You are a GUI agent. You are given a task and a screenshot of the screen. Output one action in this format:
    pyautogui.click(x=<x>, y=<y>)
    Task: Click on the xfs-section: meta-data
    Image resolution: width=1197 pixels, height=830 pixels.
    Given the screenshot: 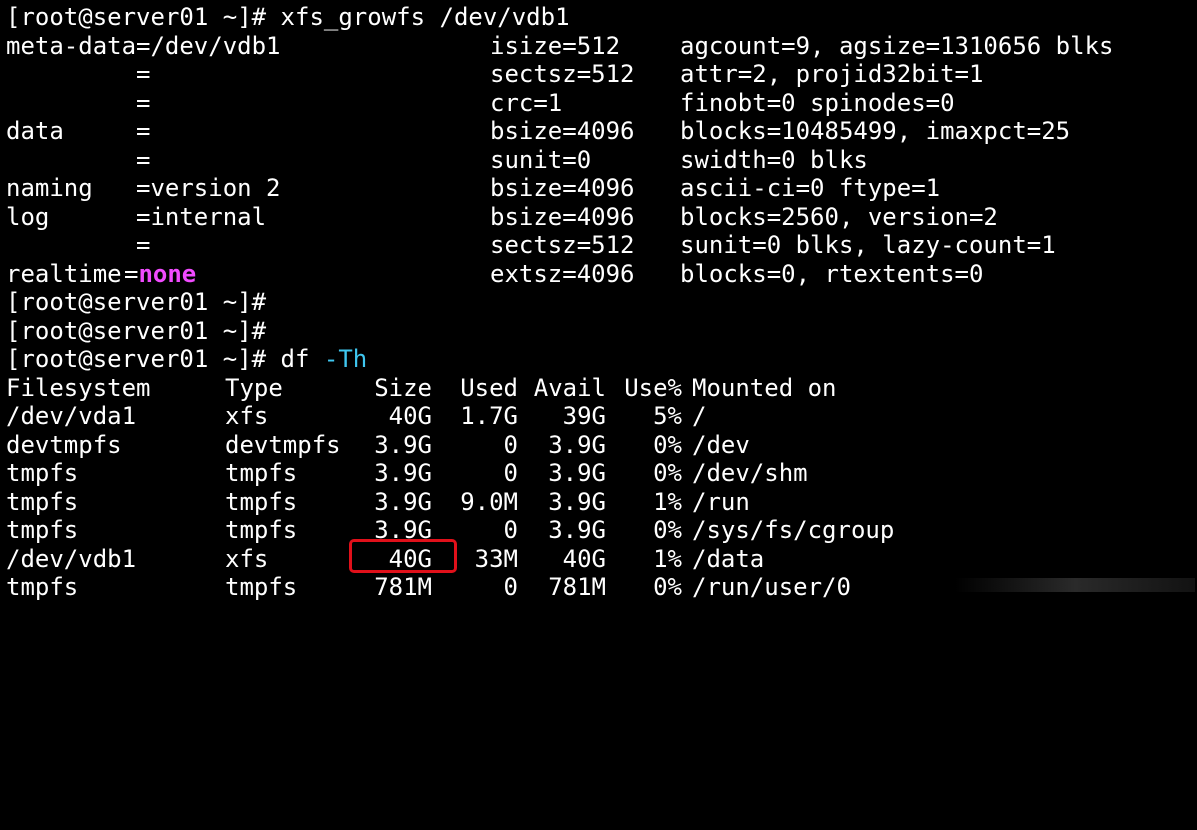 What is the action you would take?
    pyautogui.click(x=71, y=45)
    